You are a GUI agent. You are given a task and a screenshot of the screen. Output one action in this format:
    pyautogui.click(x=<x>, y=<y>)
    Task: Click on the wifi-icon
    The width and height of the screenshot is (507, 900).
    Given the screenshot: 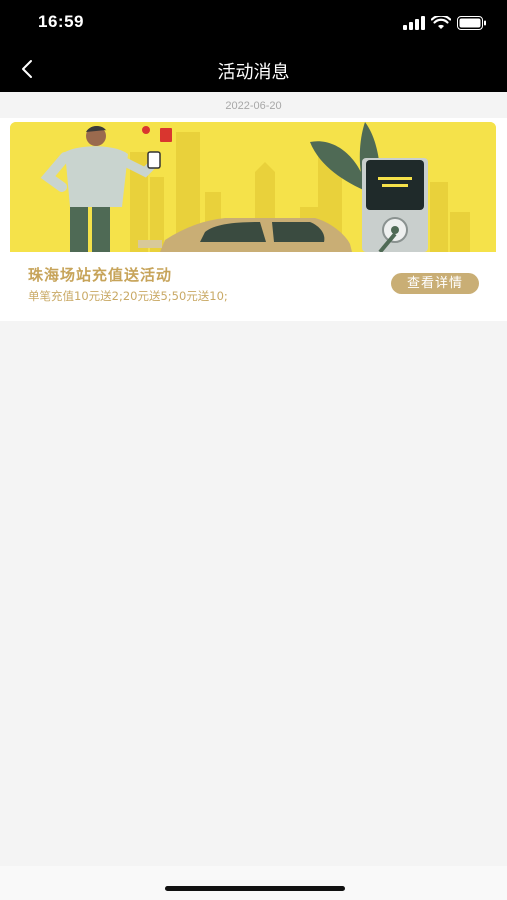 What is the action you would take?
    pyautogui.click(x=441, y=22)
    